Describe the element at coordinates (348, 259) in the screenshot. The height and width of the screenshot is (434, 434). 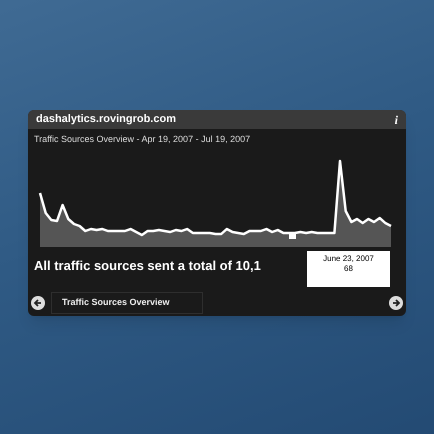
I see `tooltip-date: June 23, 2007` at that location.